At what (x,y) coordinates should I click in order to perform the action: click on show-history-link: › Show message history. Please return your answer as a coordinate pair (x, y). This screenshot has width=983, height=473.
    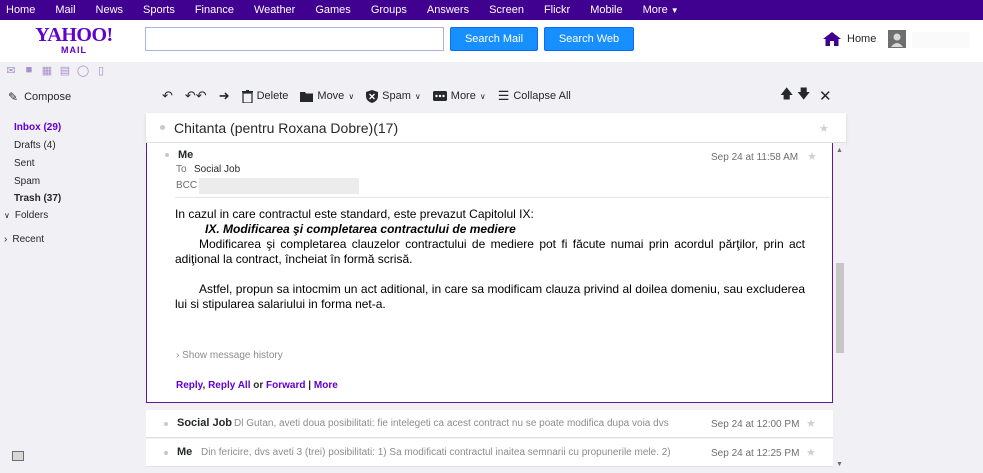
    Looking at the image, I should click on (229, 355).